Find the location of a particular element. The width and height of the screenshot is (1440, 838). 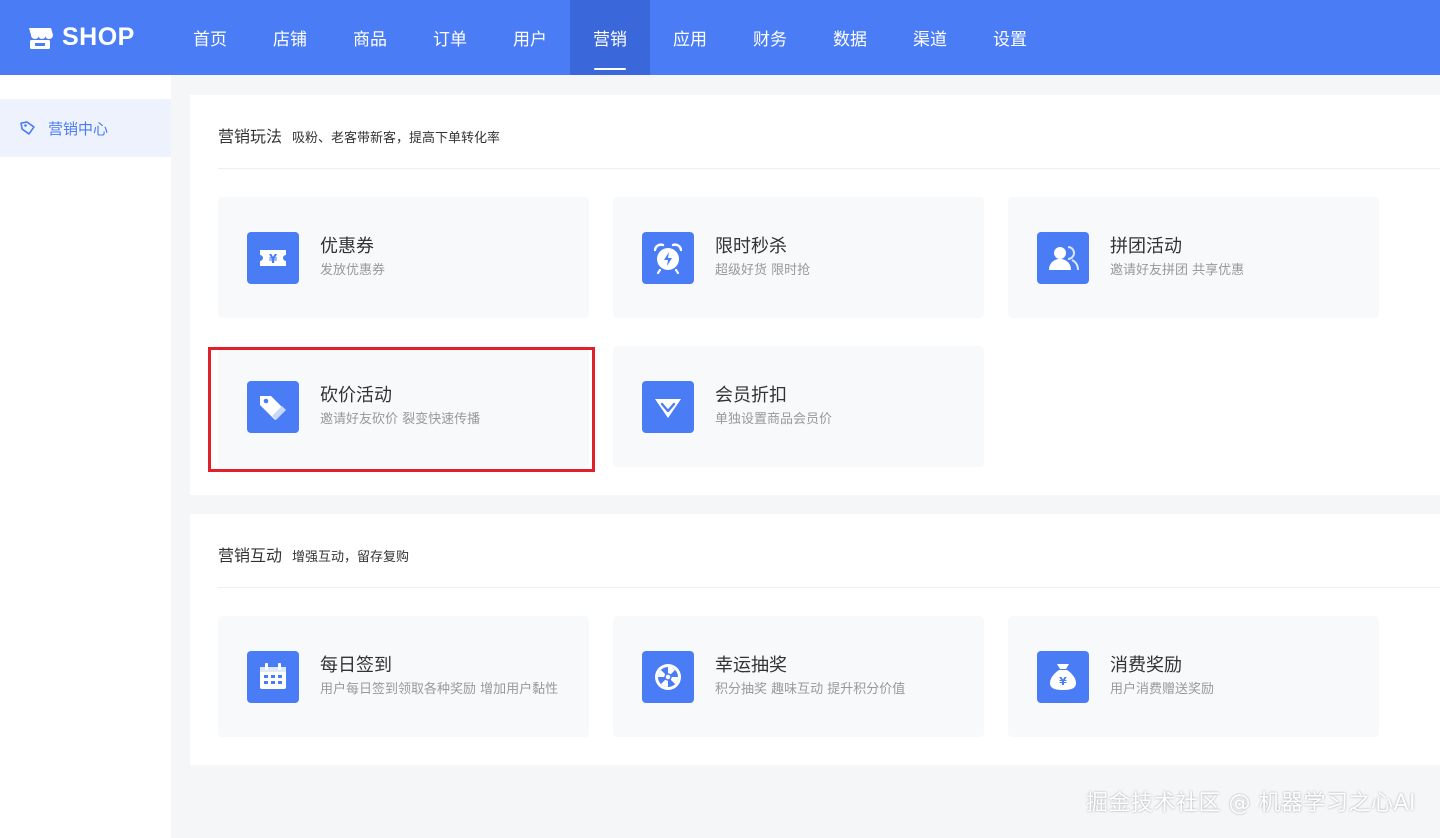

brand-logo: SHOP is located at coordinates (85, 37).